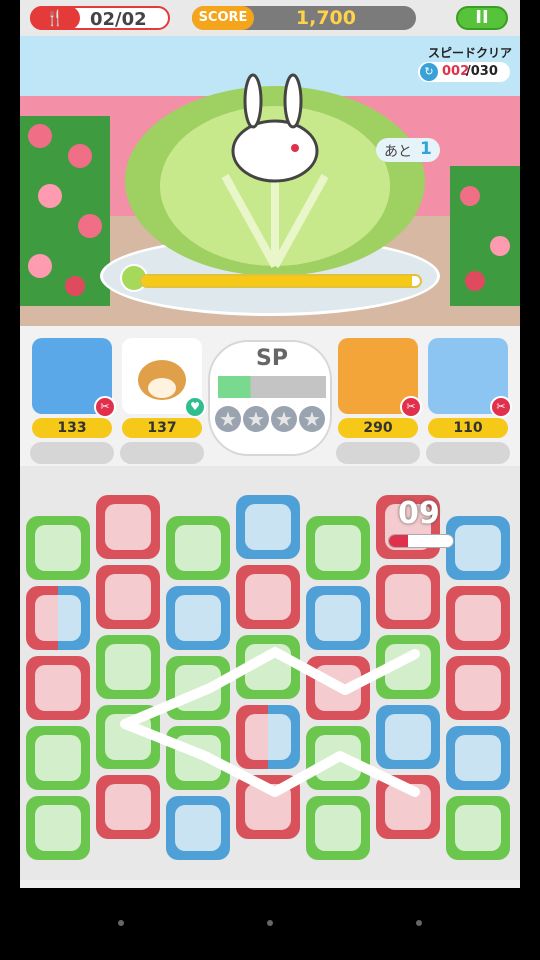  Describe the element at coordinates (419, 513) in the screenshot. I see `combo-counter: 09` at that location.